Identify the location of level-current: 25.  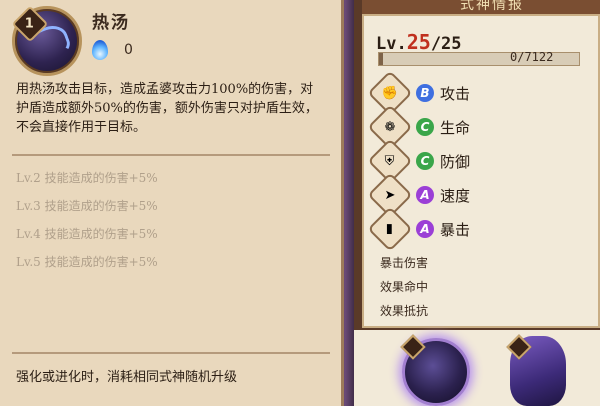
(418, 42).